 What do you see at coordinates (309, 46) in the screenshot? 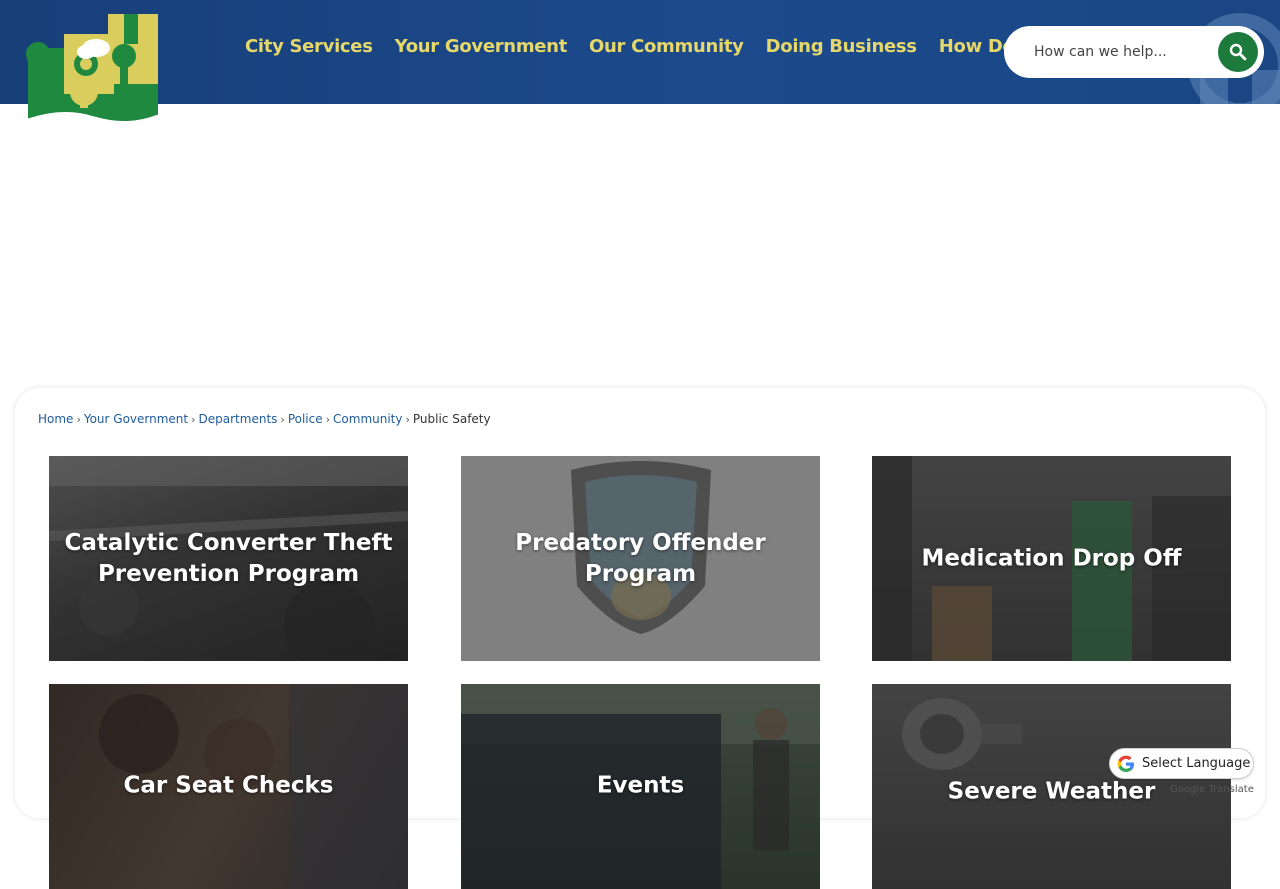
I see `nav-city-services: City Services` at bounding box center [309, 46].